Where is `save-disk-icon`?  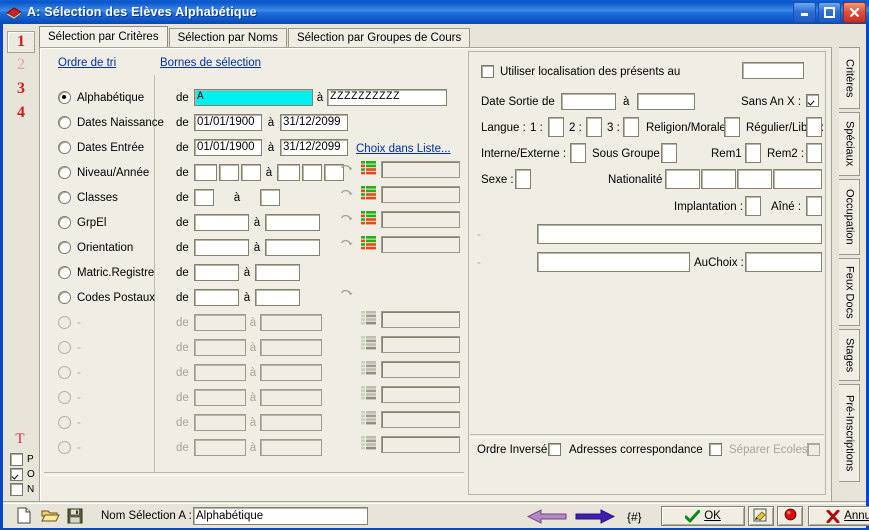
save-disk-icon is located at coordinates (75, 517).